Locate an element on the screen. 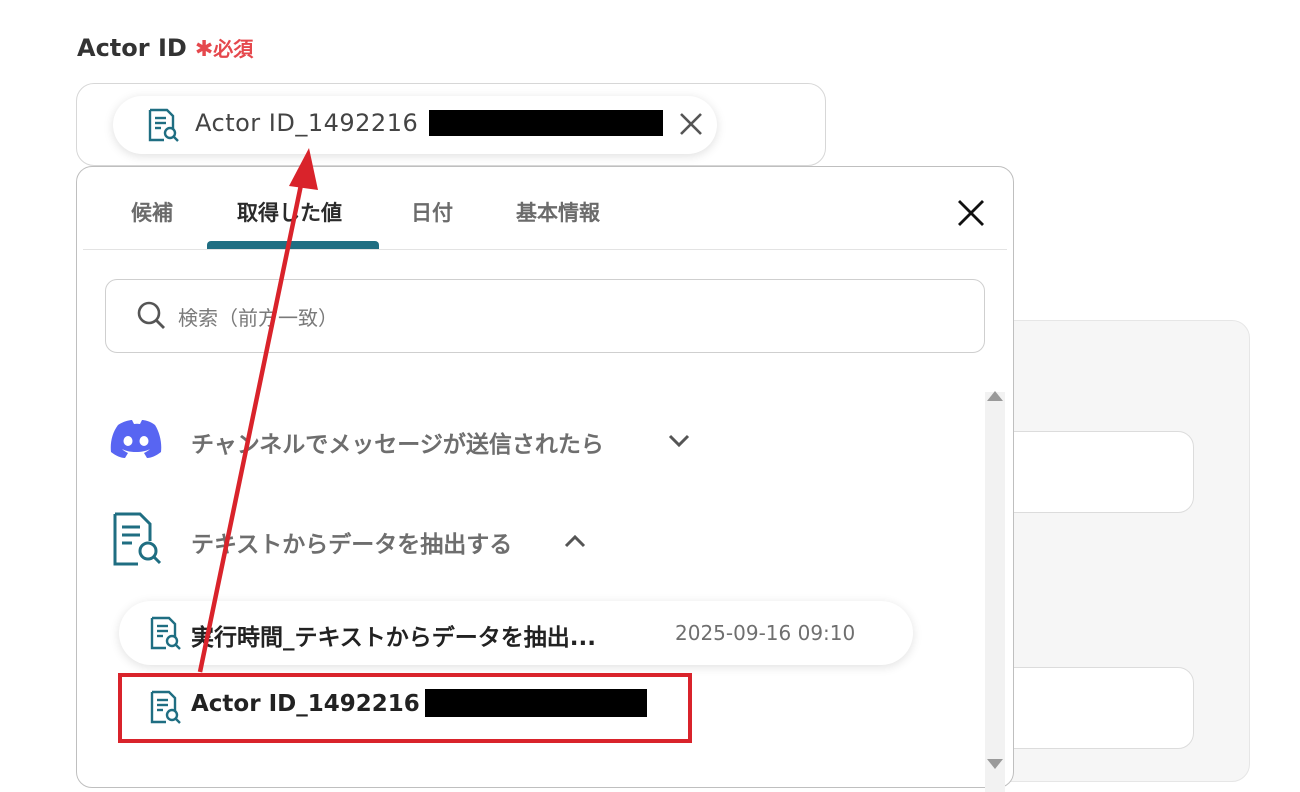  required-badge: ✱必須 is located at coordinates (224, 49).